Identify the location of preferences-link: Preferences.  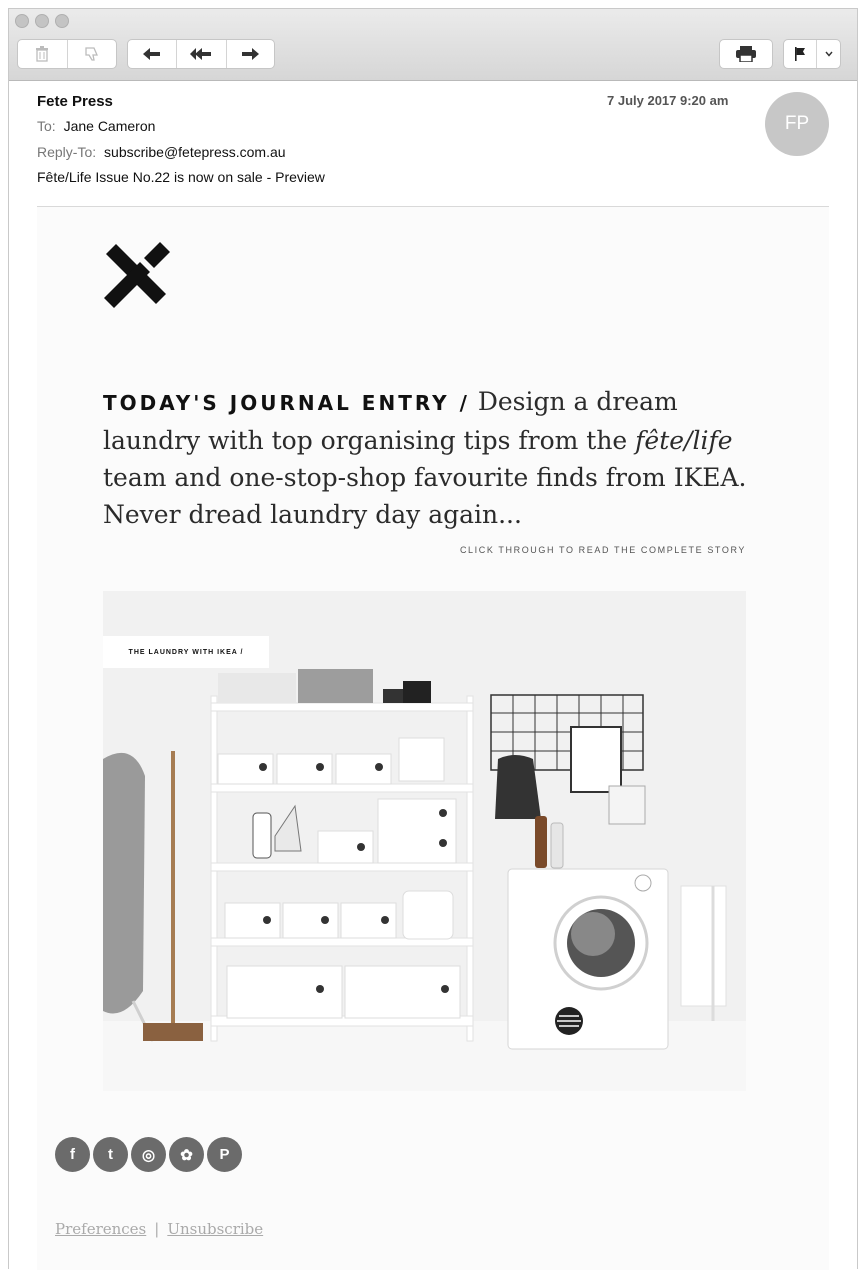
(100, 1229).